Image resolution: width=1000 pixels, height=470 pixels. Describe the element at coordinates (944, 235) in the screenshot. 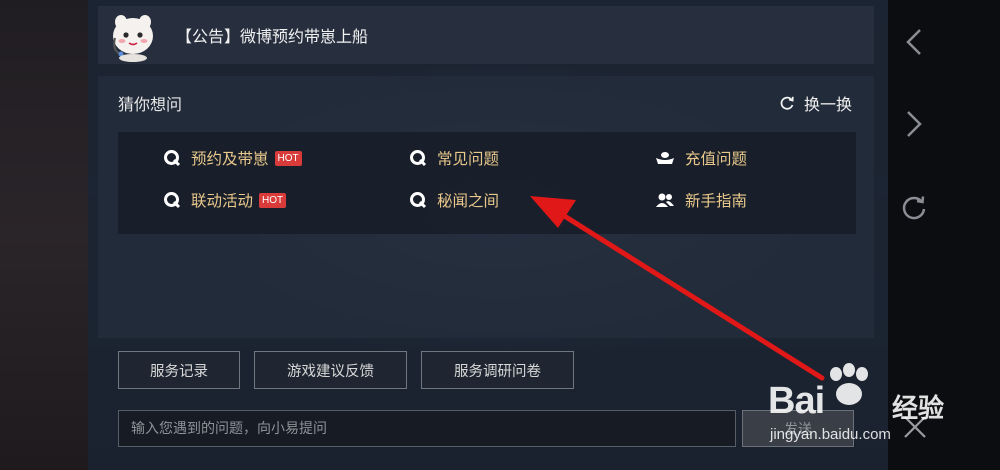

I see `side-toolbar-background` at that location.